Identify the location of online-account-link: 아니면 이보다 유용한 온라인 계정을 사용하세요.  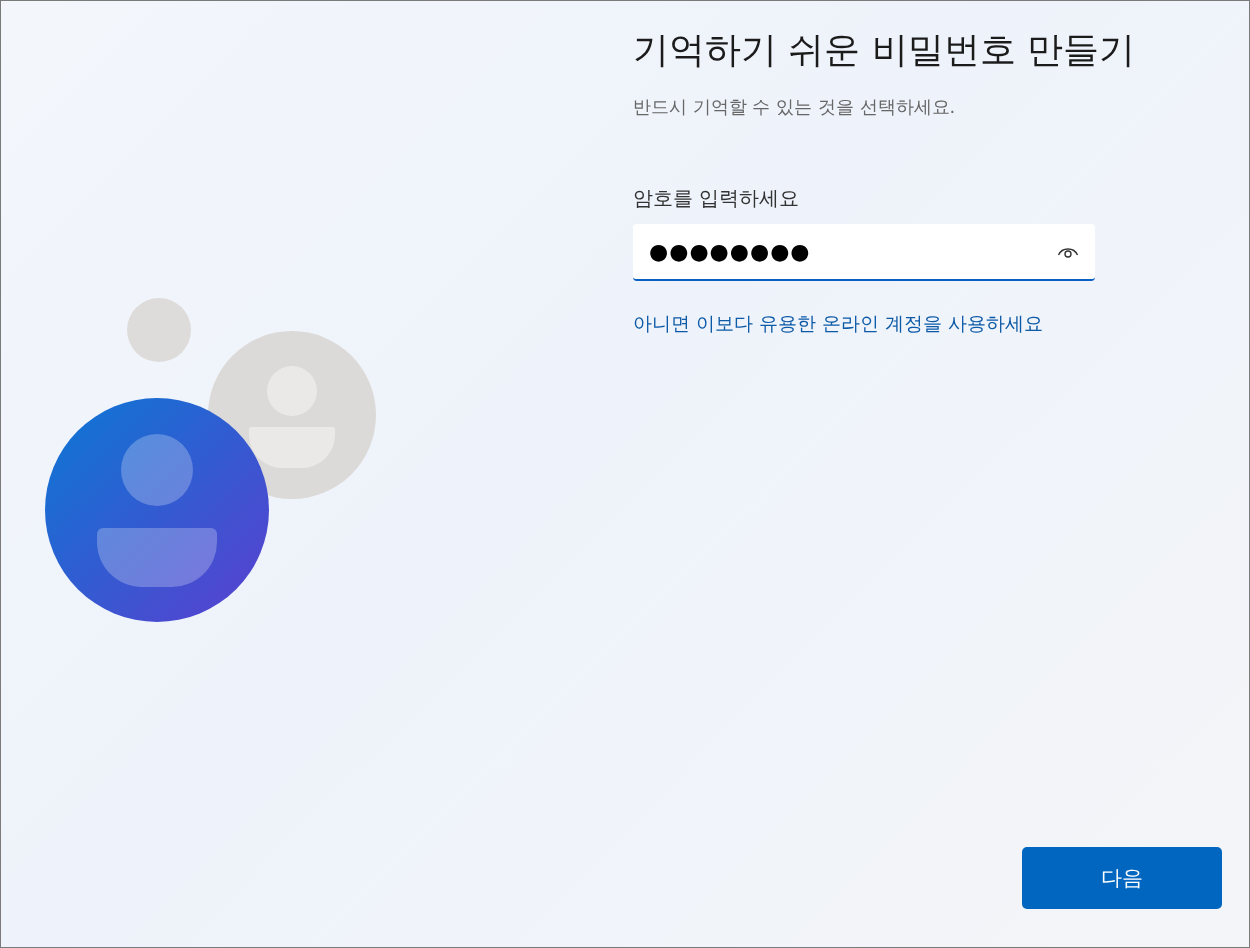
(838, 324).